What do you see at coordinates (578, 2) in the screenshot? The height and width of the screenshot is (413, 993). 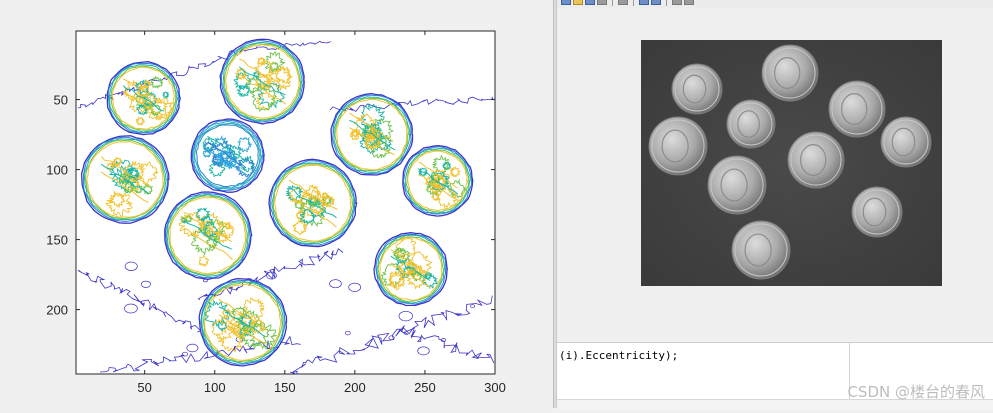 I see `open-file-icon` at bounding box center [578, 2].